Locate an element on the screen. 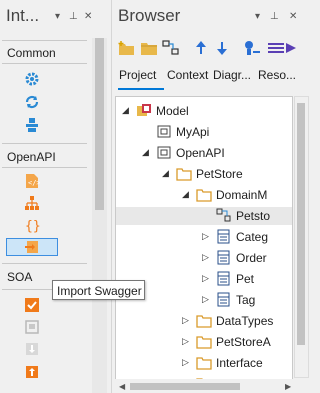  tree-node-label: MyApi is located at coordinates (193, 132).